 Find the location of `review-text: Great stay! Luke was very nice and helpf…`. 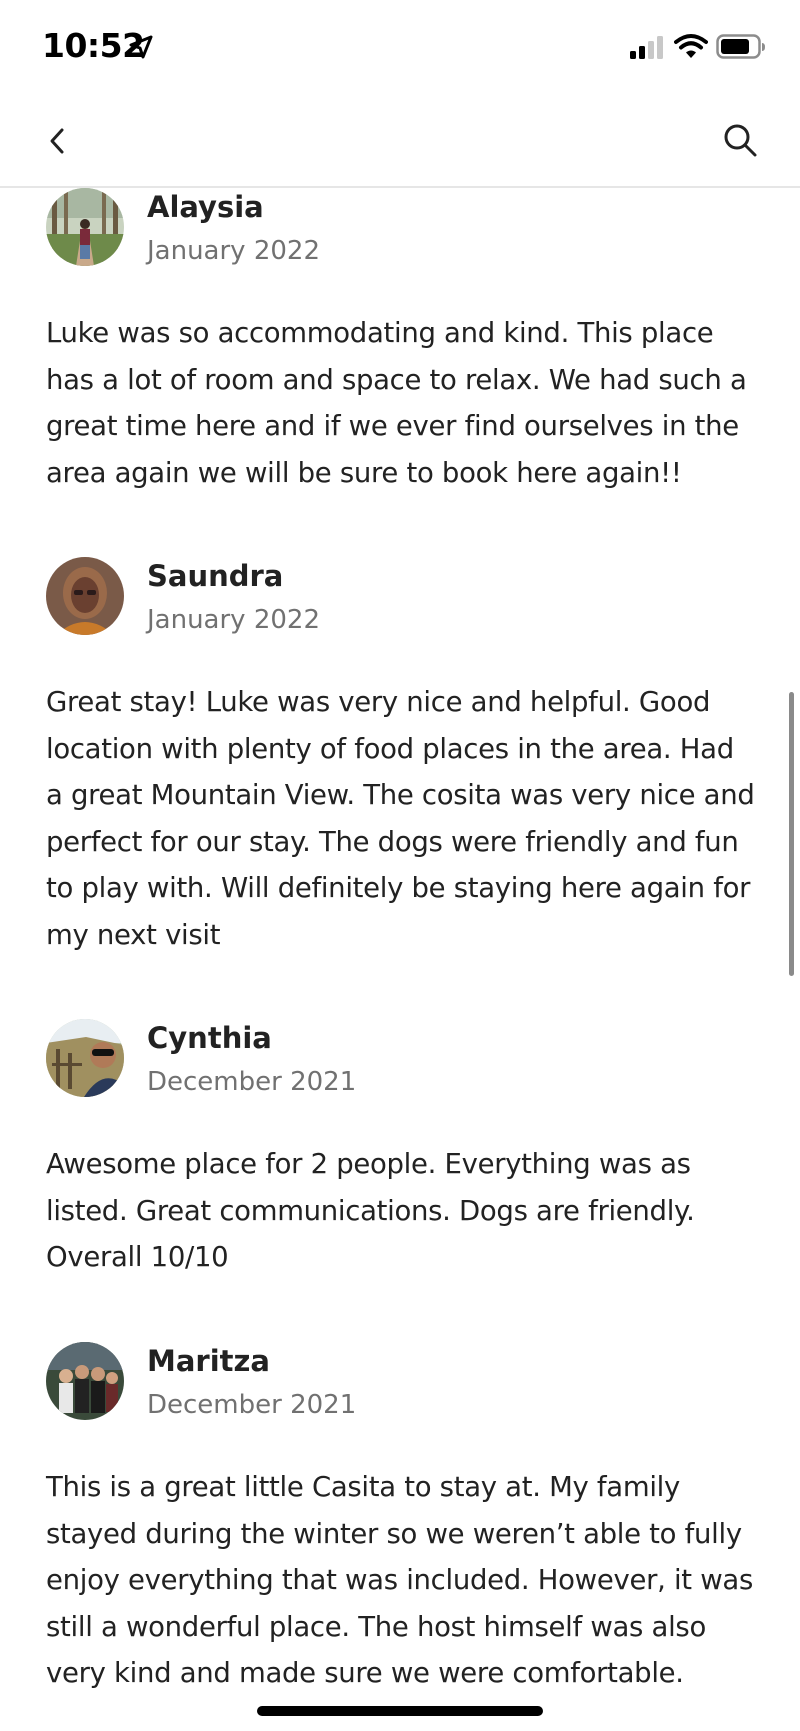

review-text: Great stay! Luke was very nice and helpf… is located at coordinates (400, 818).